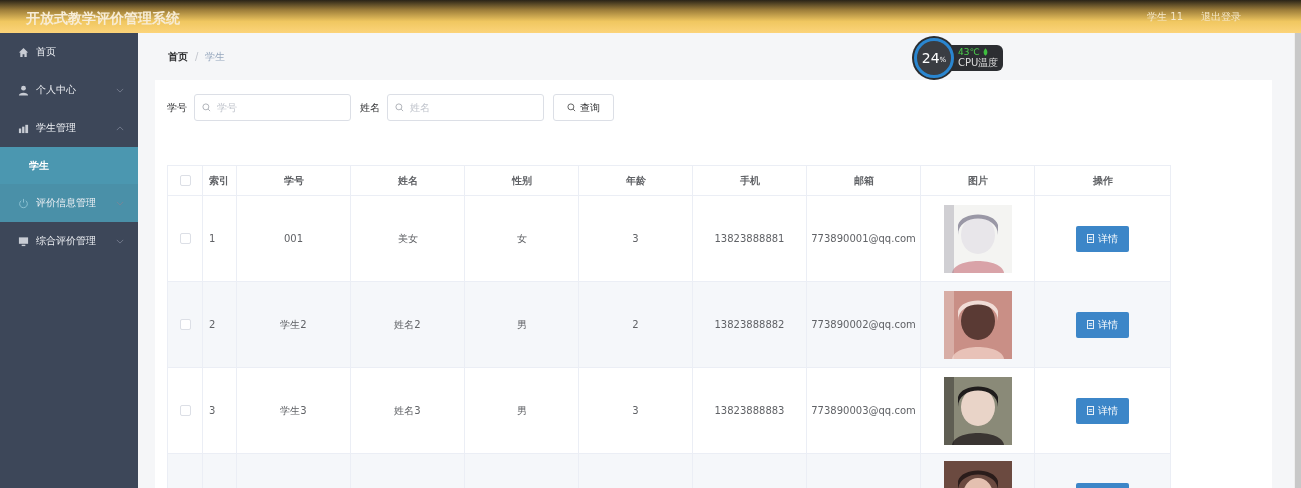  What do you see at coordinates (23, 128) in the screenshot?
I see `bar-chart-icon` at bounding box center [23, 128].